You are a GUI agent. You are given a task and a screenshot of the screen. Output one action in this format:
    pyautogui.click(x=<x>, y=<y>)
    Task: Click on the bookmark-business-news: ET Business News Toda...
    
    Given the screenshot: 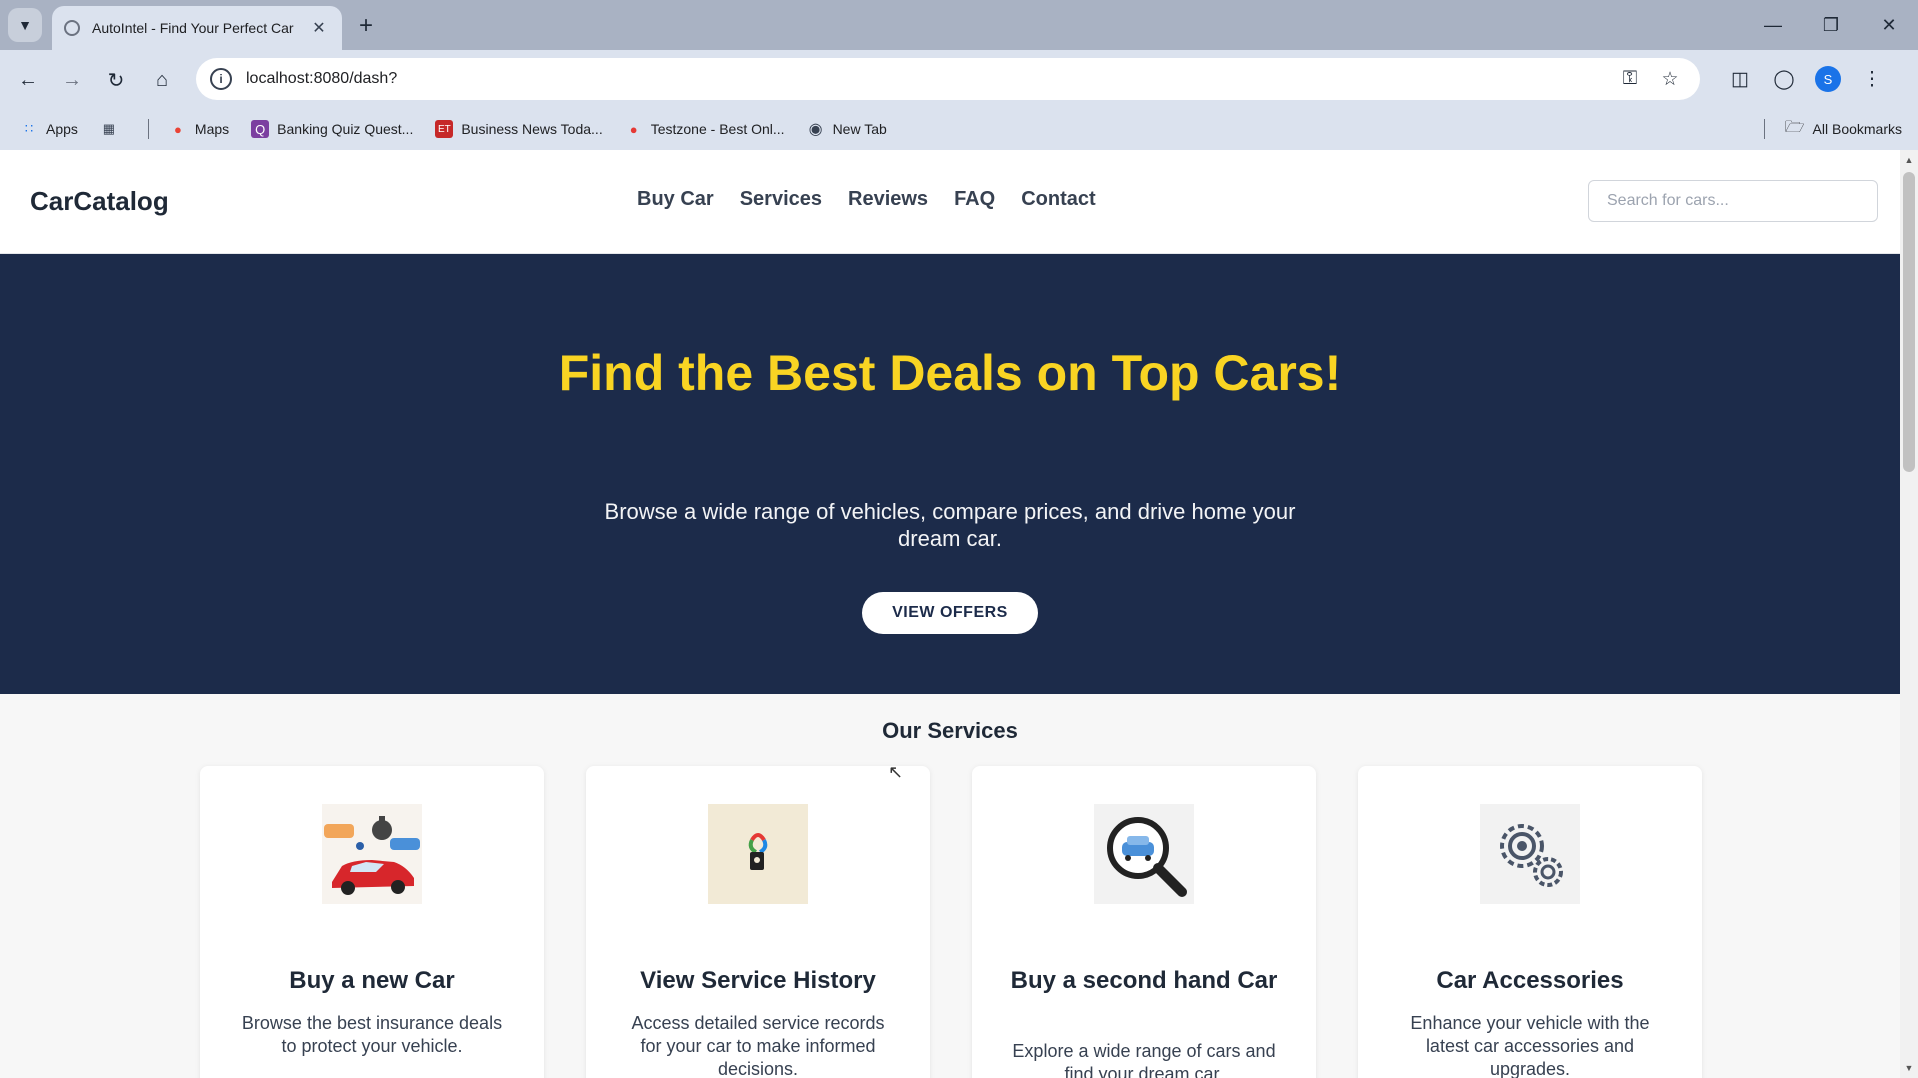 What is the action you would take?
    pyautogui.click(x=519, y=129)
    